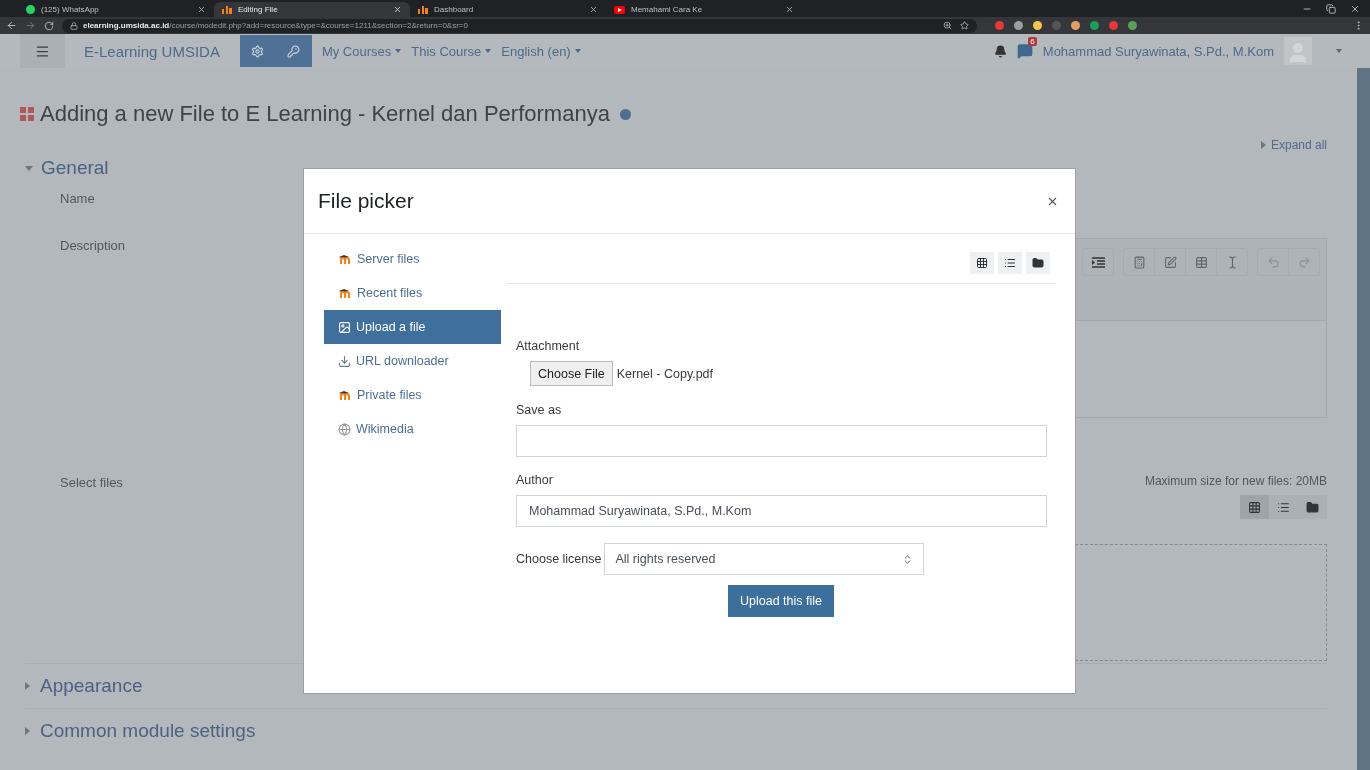 Image resolution: width=1370 pixels, height=770 pixels. What do you see at coordinates (559, 559) in the screenshot?
I see `license-label: Choose license` at bounding box center [559, 559].